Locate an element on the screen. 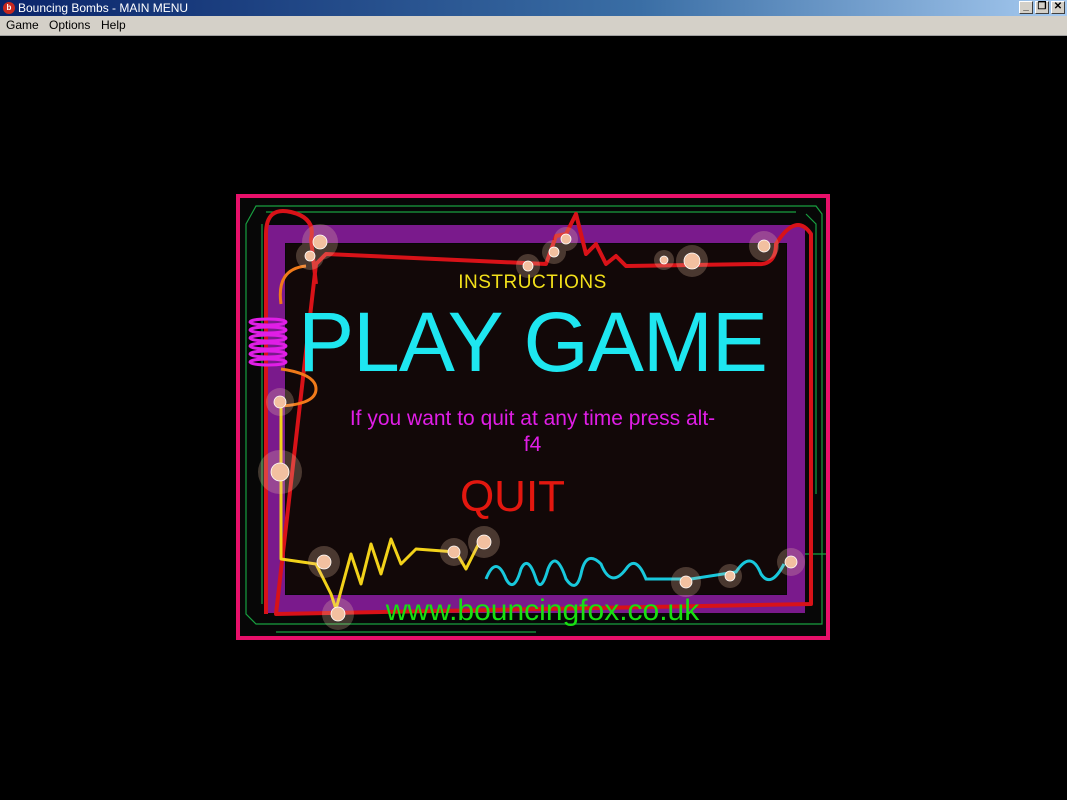  restore-icon: ❐ is located at coordinates (1042, 6).